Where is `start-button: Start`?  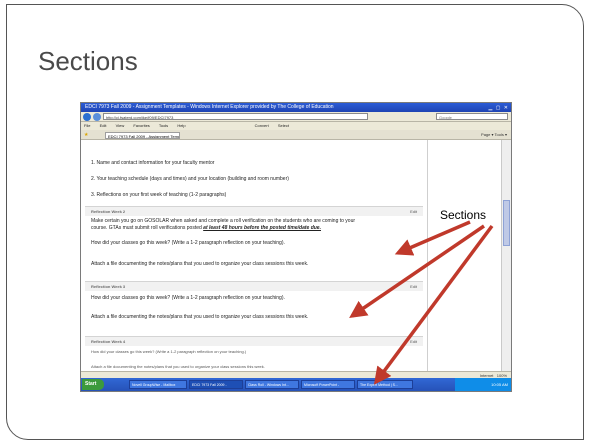 start-button: Start is located at coordinates (93, 384).